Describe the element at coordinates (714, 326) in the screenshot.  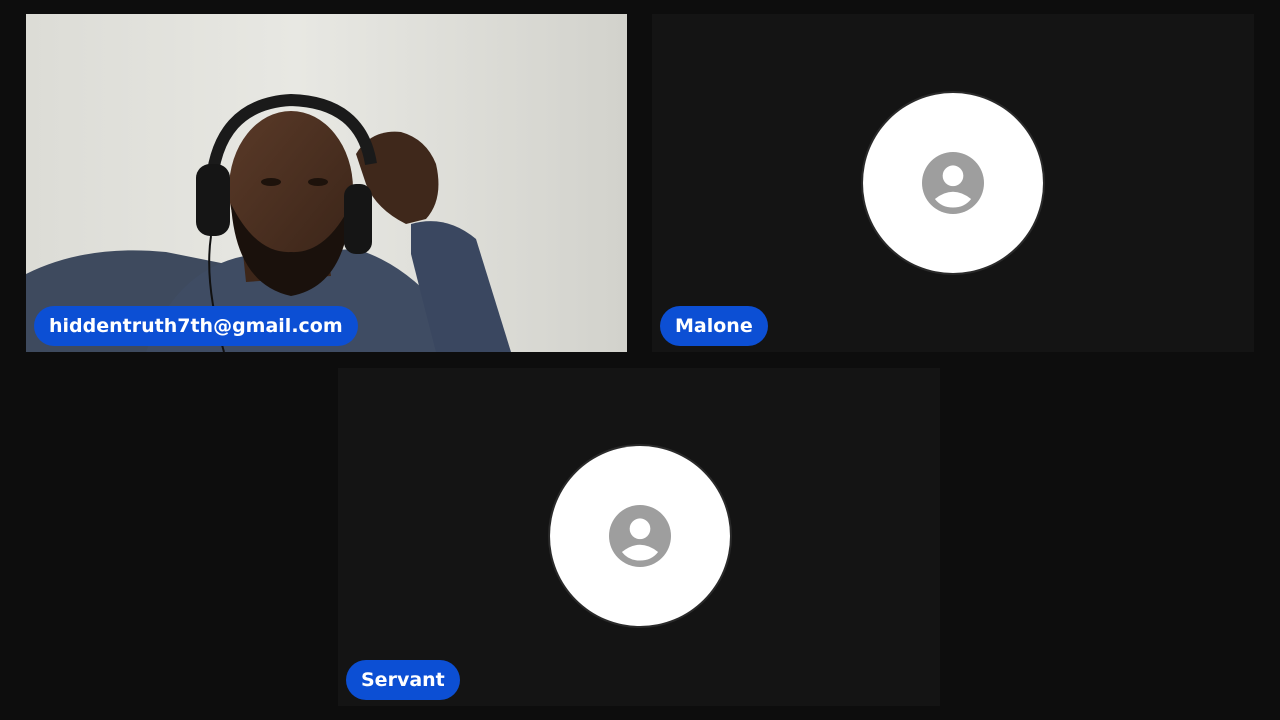
I see `participant-name-tag: Malone` at that location.